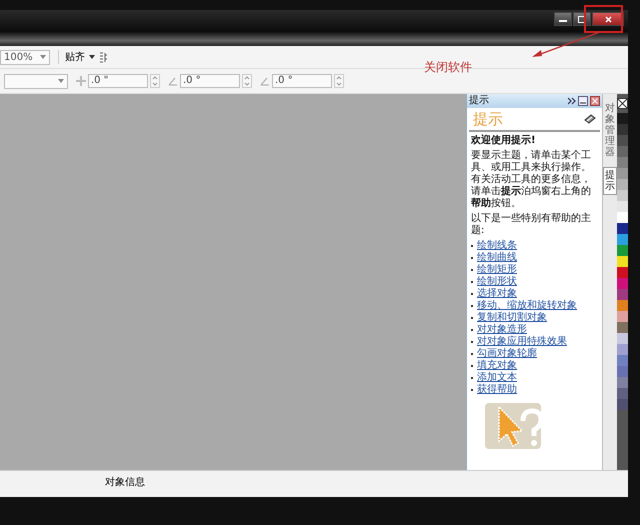 This screenshot has width=640, height=525. What do you see at coordinates (512, 318) in the screenshot?
I see `topic-link: 复制和切割对象` at bounding box center [512, 318].